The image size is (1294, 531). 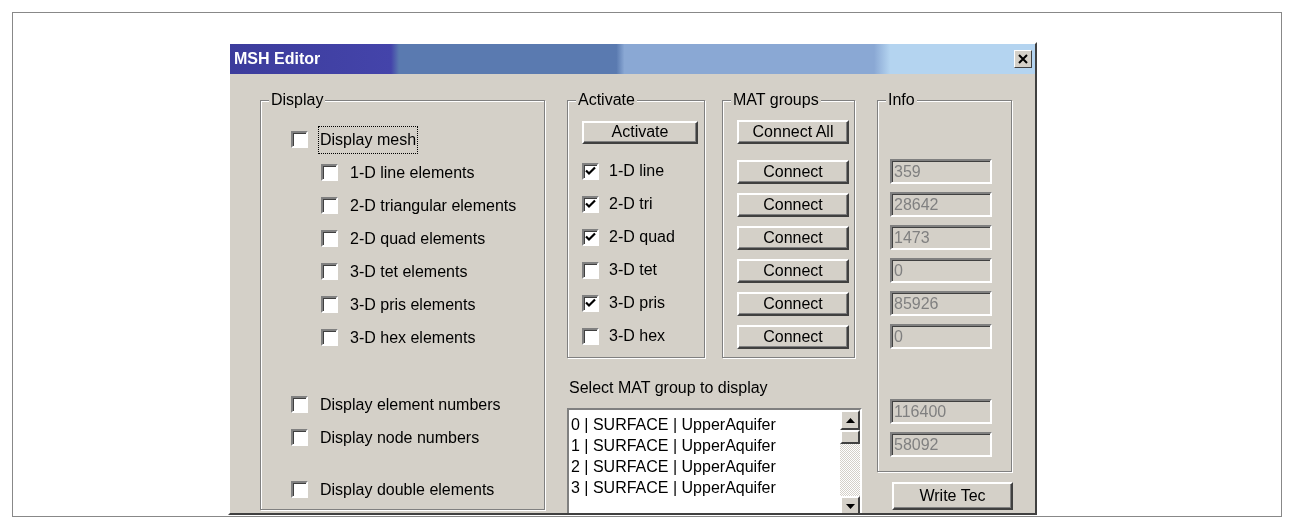 What do you see at coordinates (368, 139) in the screenshot?
I see `checkbox-label: Display mesh` at bounding box center [368, 139].